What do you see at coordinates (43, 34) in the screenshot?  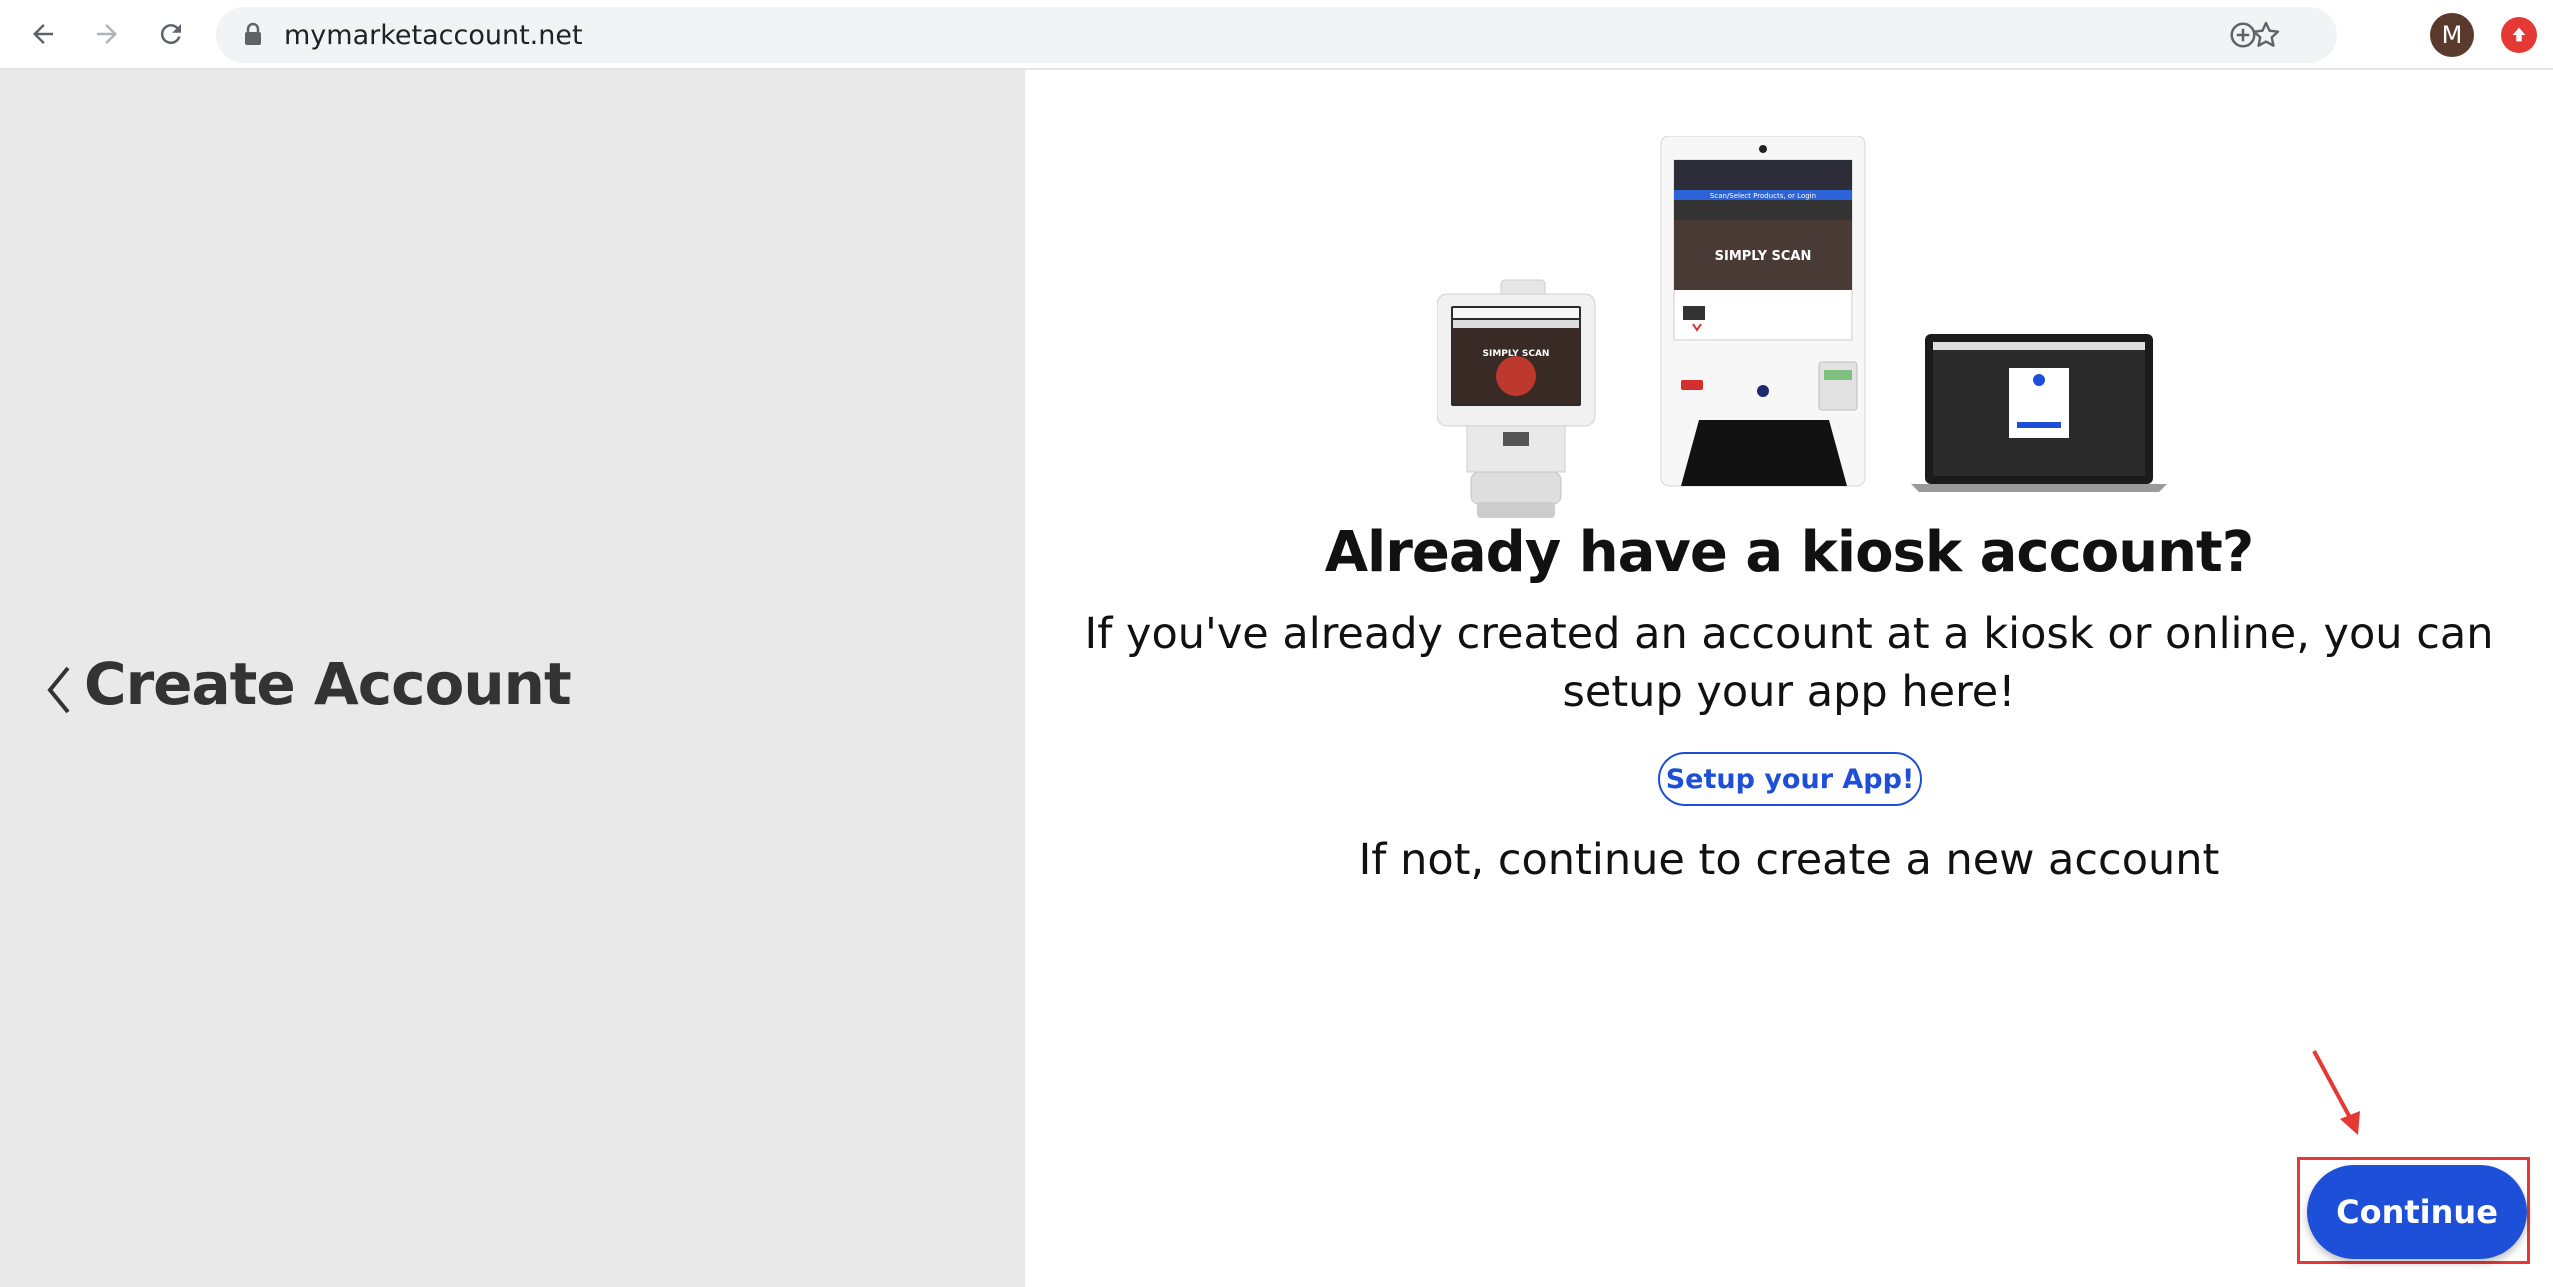 I see `back-arrow-icon` at bounding box center [43, 34].